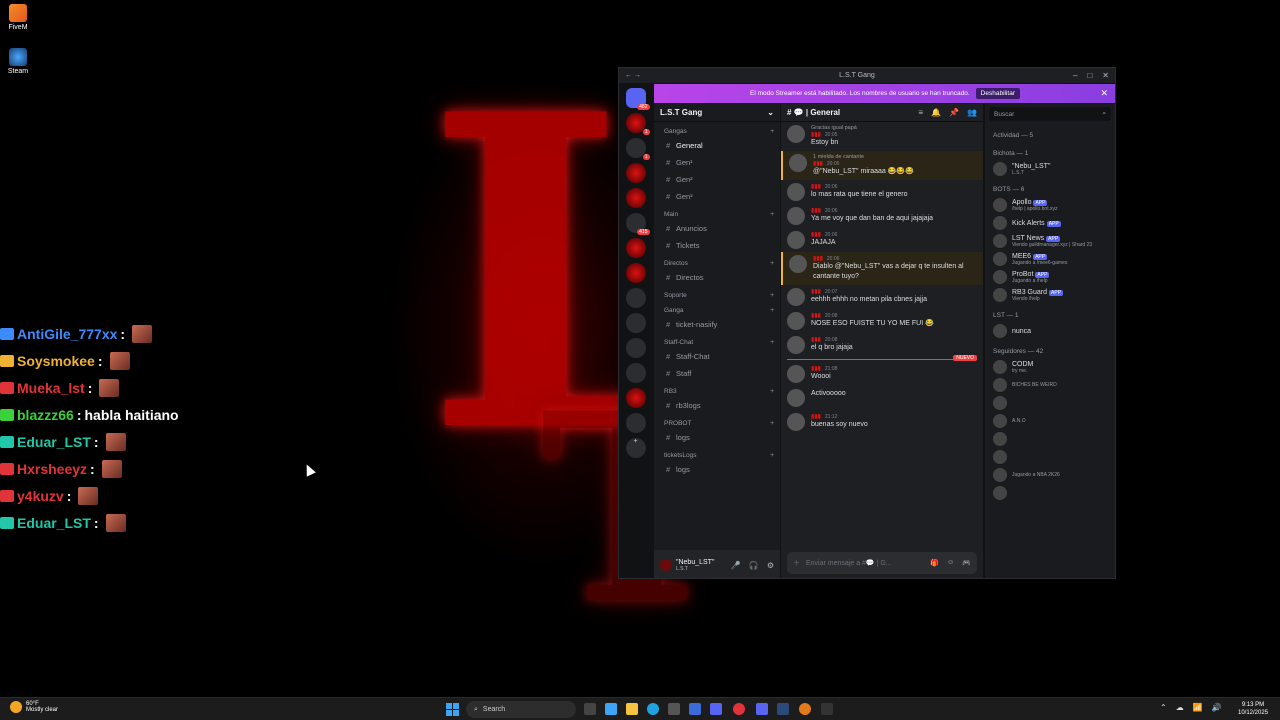  Describe the element at coordinates (1075, 75) in the screenshot. I see `minimize-icon: –` at that location.